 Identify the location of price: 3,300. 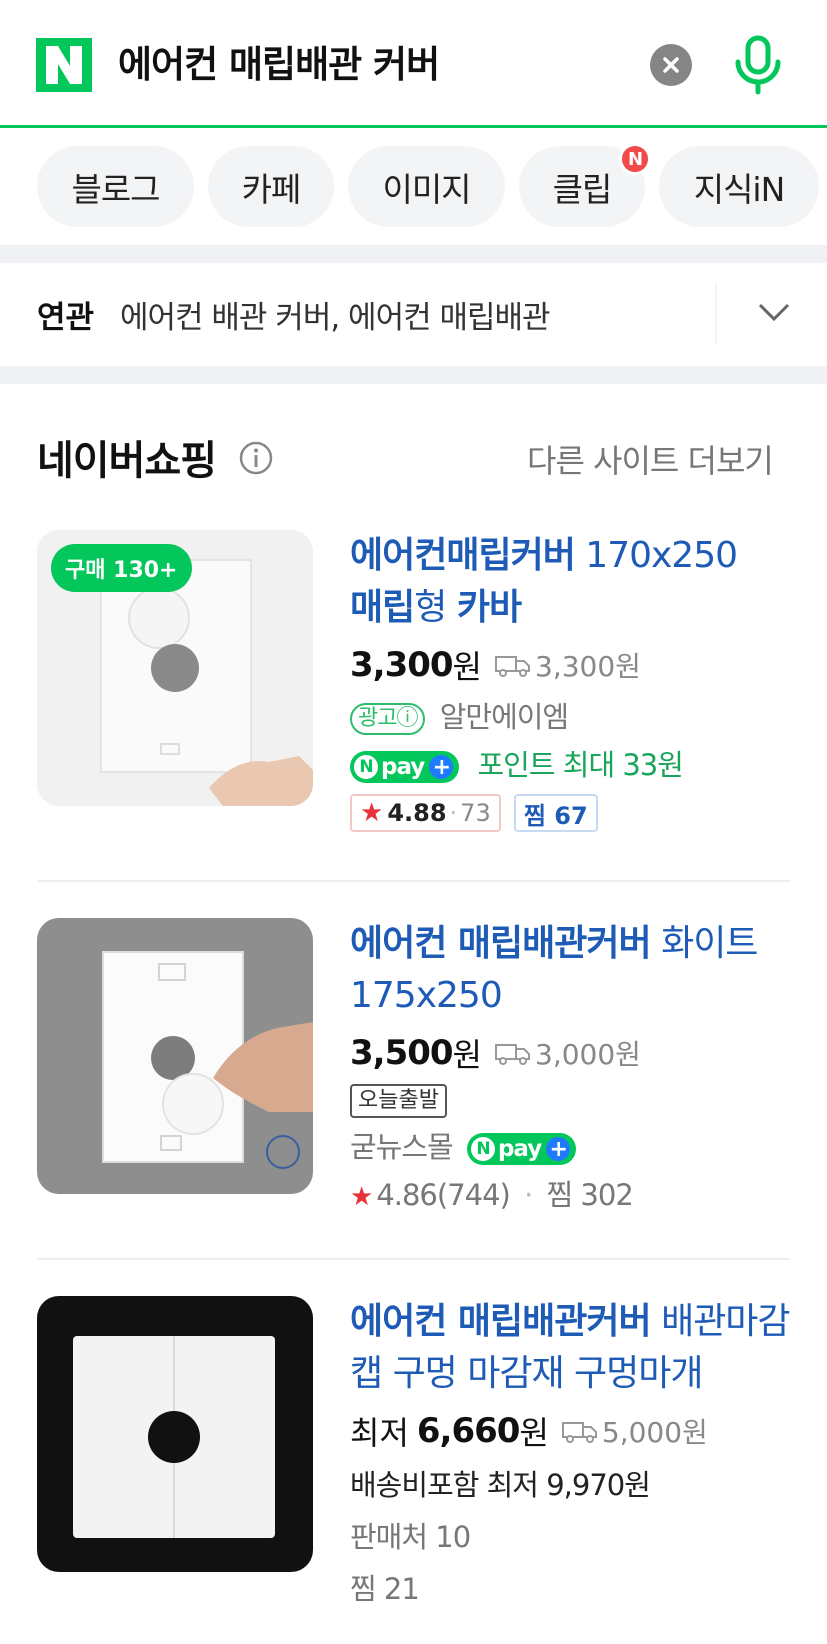
(402, 665).